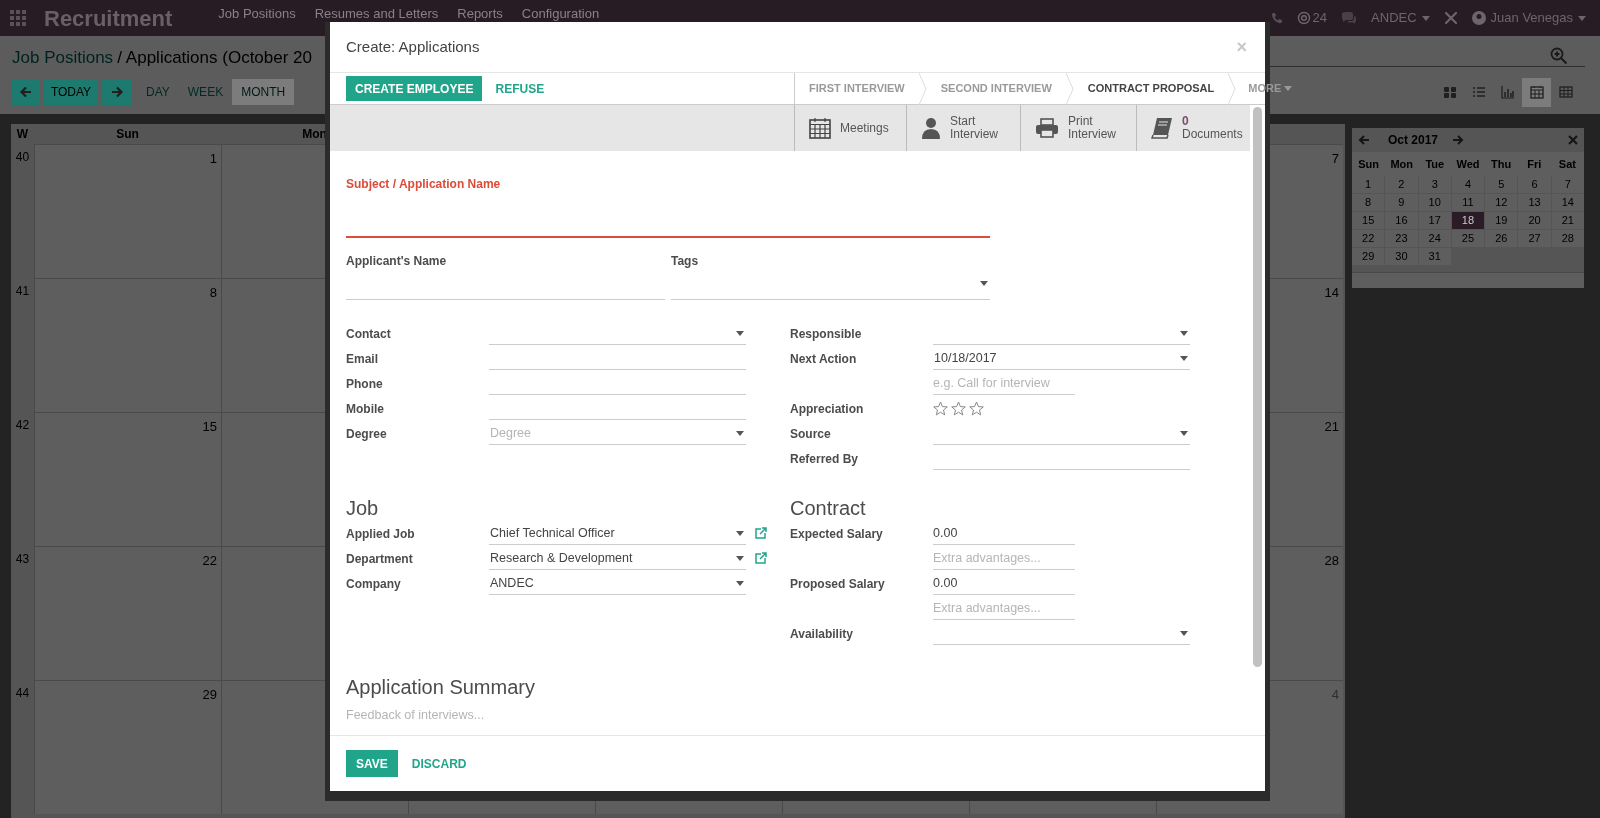  What do you see at coordinates (1368, 220) in the screenshot?
I see `calendar-day: 15` at bounding box center [1368, 220].